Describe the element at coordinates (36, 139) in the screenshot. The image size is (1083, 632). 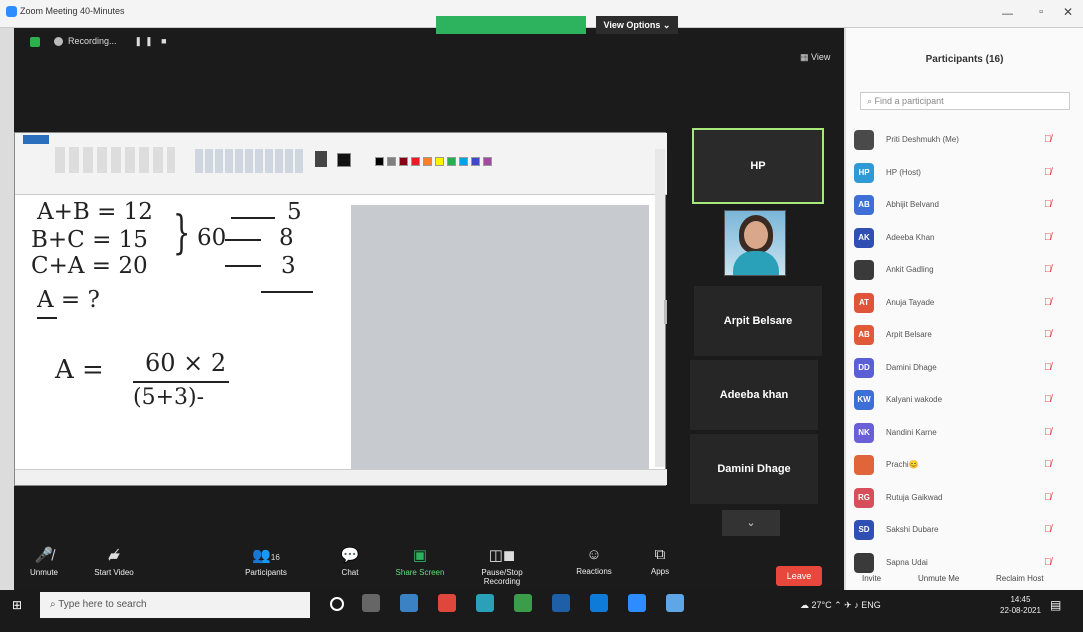
I see `file-tab` at that location.